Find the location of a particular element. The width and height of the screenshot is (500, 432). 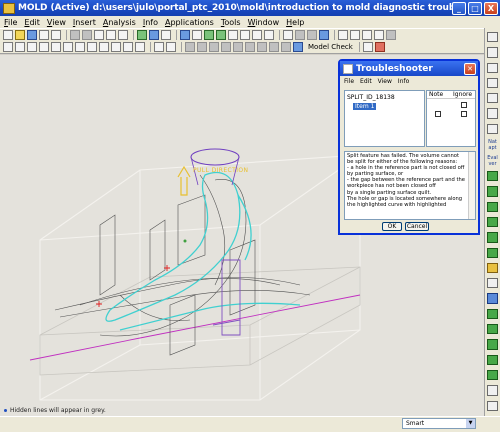

menu-info: Info is located at coordinates (150, 22).